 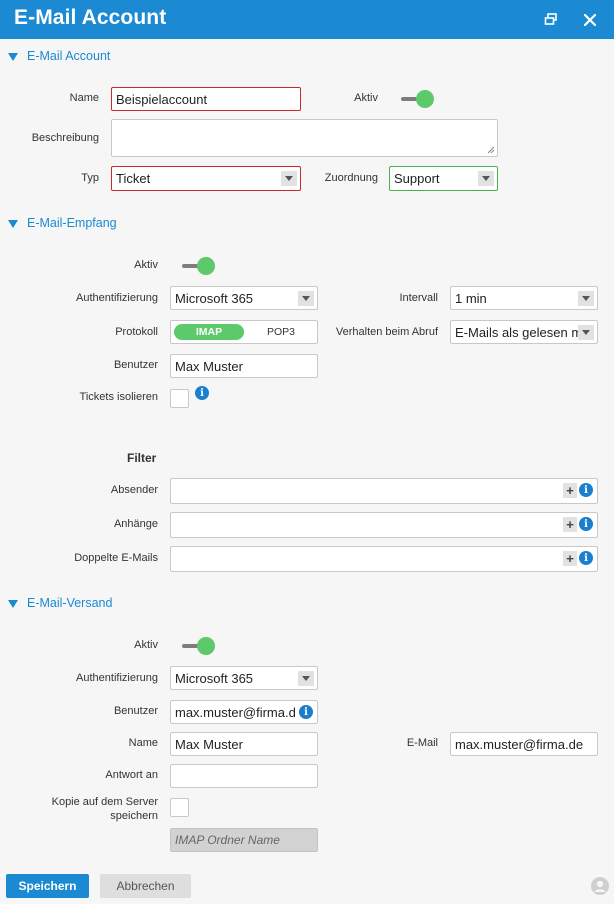 I want to click on doppelte-label: Doppelte E-Mails, so click(x=116, y=558).